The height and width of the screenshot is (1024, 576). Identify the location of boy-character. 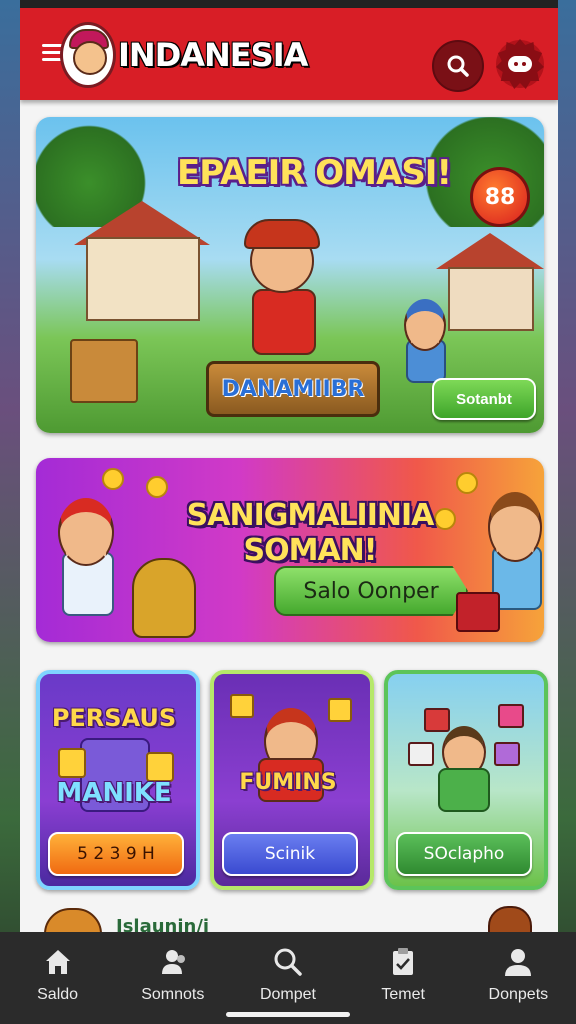
(87, 563).